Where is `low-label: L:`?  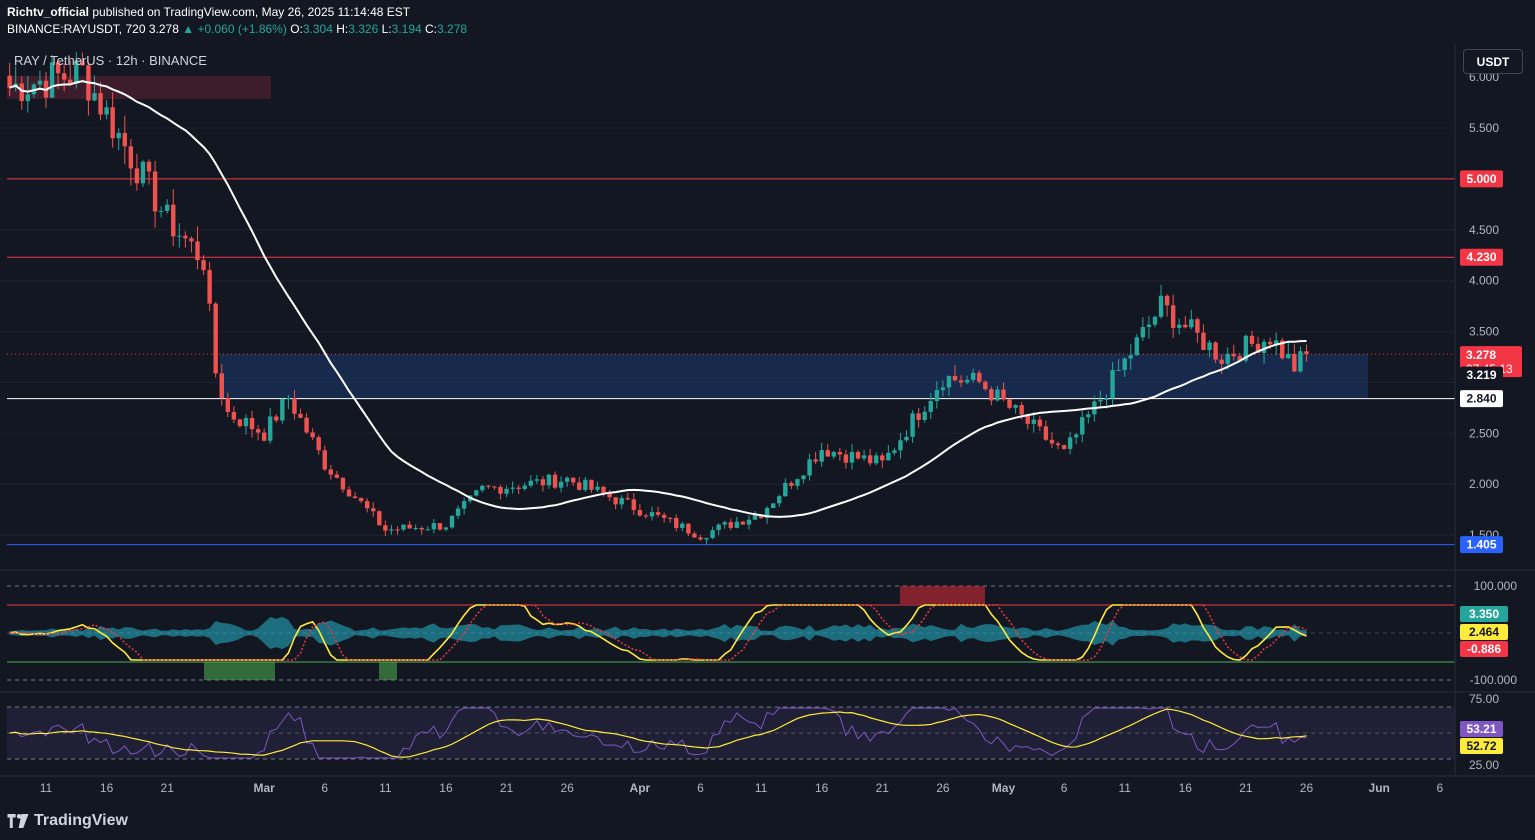 low-label: L: is located at coordinates (386, 29).